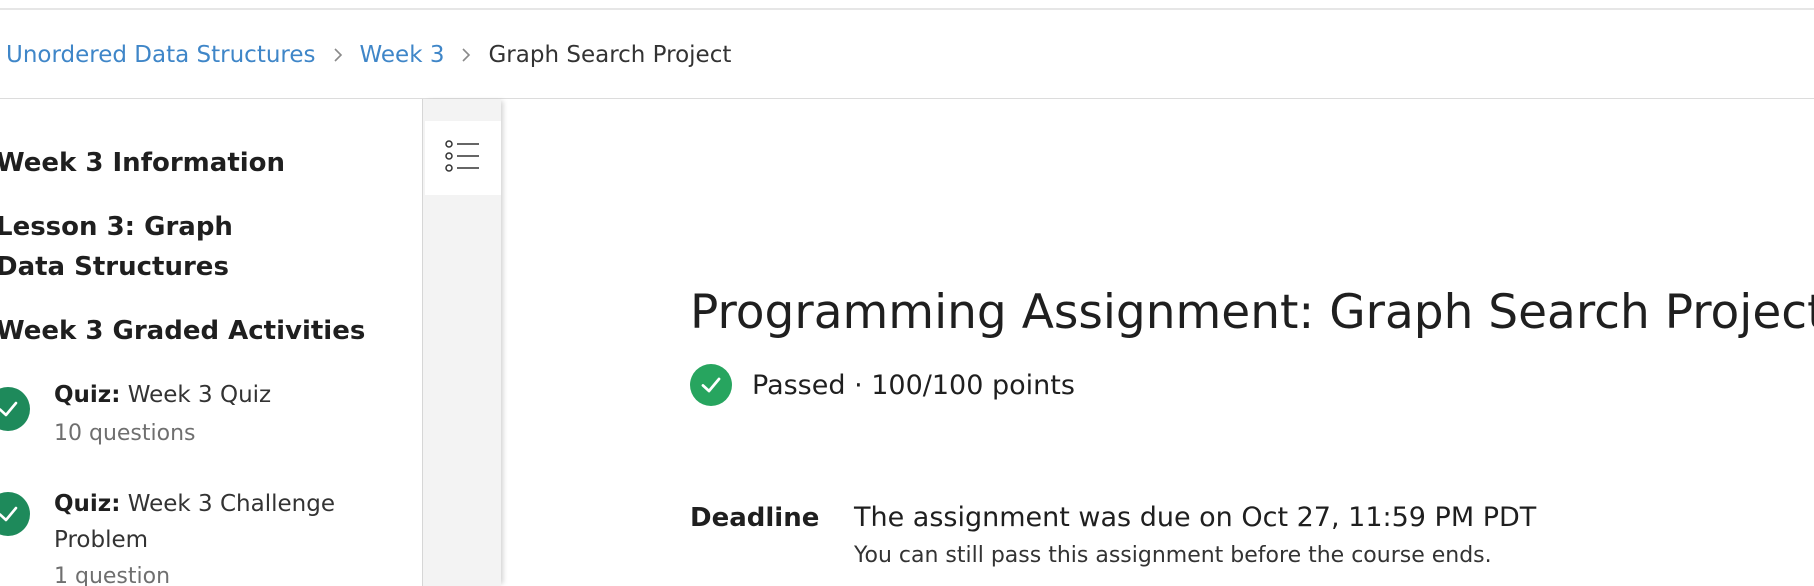  Describe the element at coordinates (203, 331) in the screenshot. I see `sidebar-section-graded-activities: Week 3 Graded Activities` at that location.